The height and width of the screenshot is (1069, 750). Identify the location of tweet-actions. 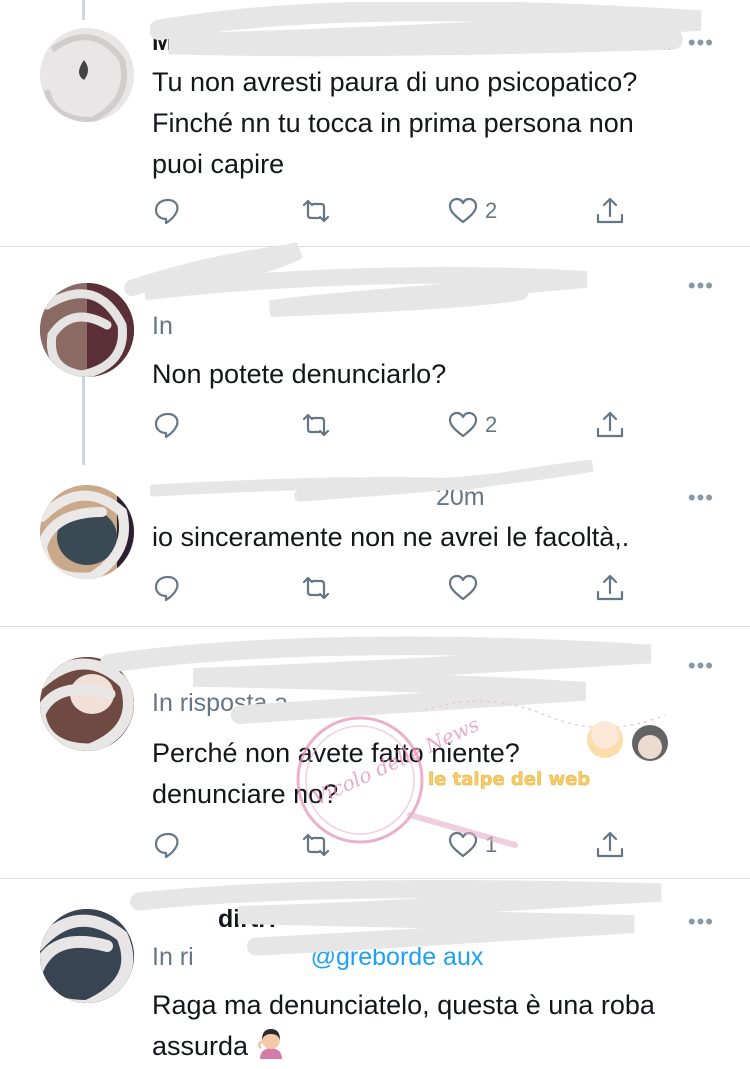
(392, 588).